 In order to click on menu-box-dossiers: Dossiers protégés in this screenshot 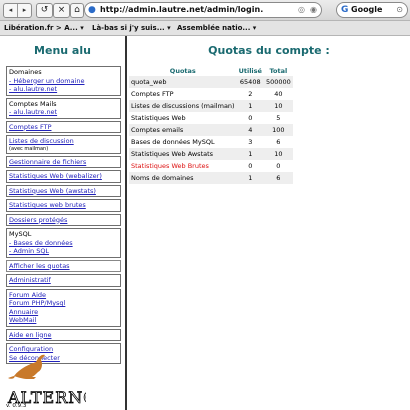, I will do `click(63, 219)`.